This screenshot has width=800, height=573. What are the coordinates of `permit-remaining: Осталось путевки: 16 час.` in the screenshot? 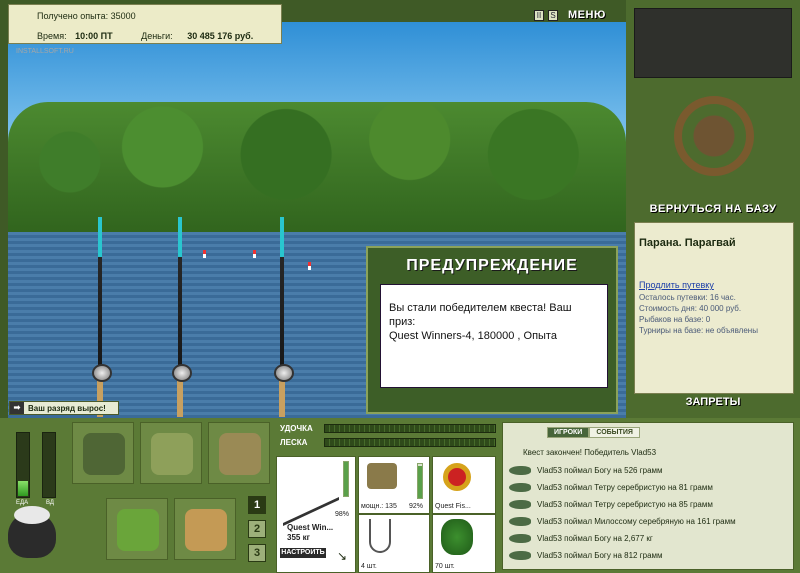 It's located at (687, 297).